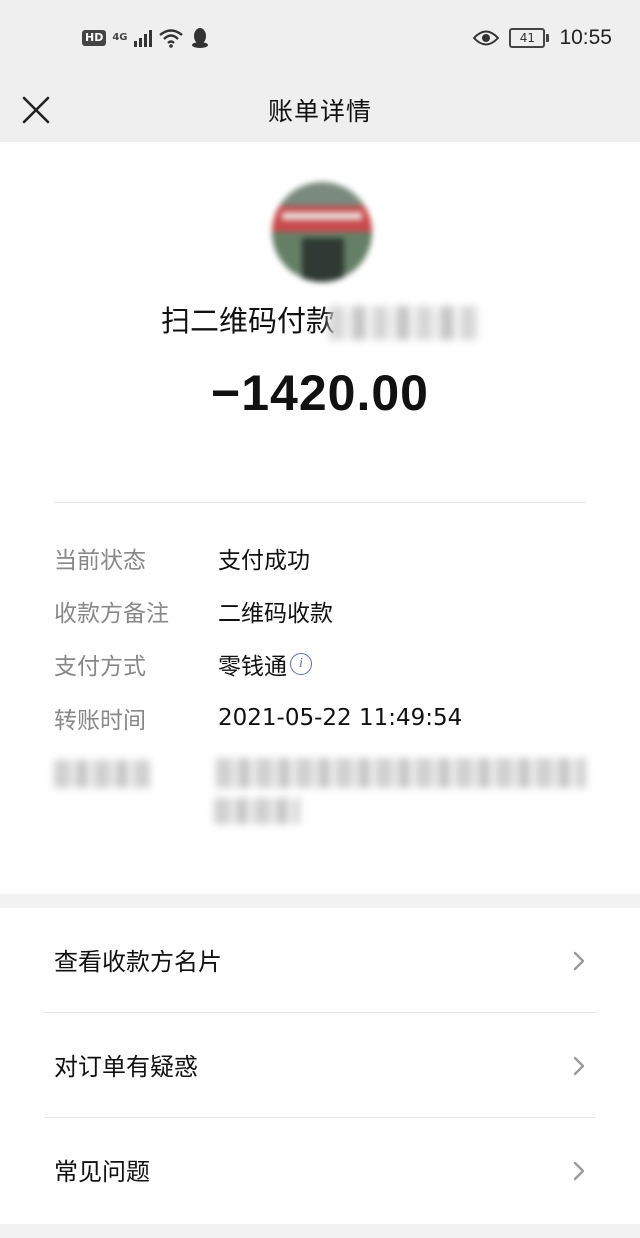  Describe the element at coordinates (94, 38) in the screenshot. I see `hd-badge: HD` at that location.